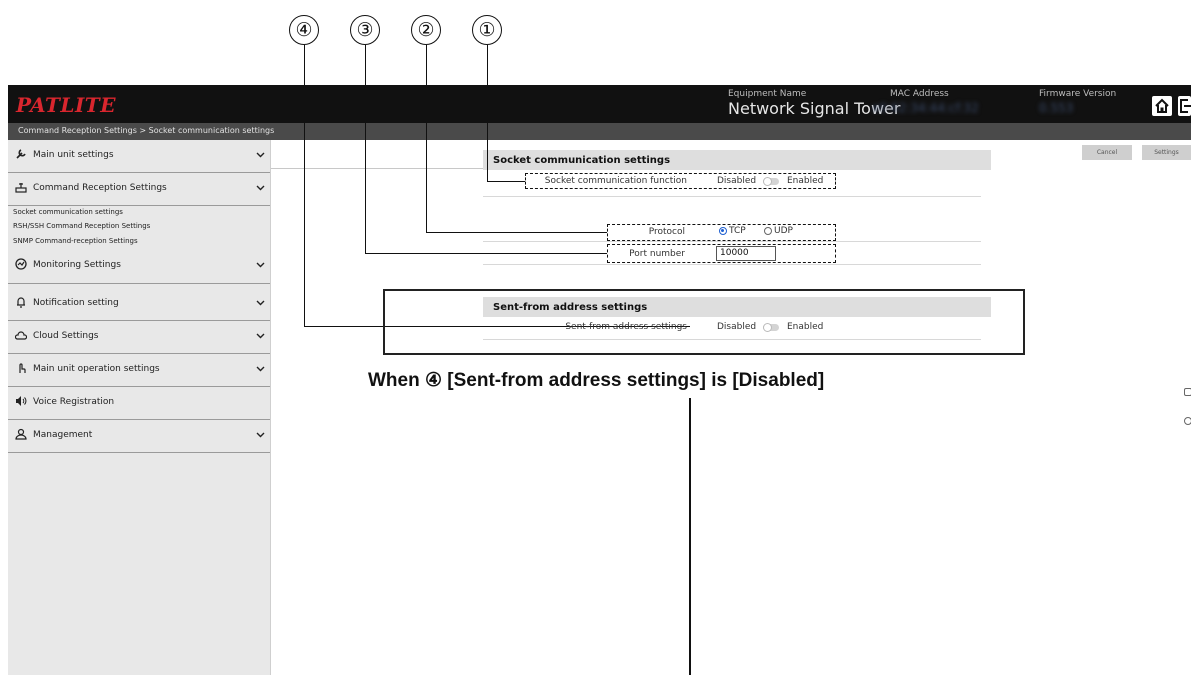 Image resolution: width=1191 pixels, height=675 pixels. Describe the element at coordinates (1107, 152) in the screenshot. I see `cancel-button: Cancel` at that location.